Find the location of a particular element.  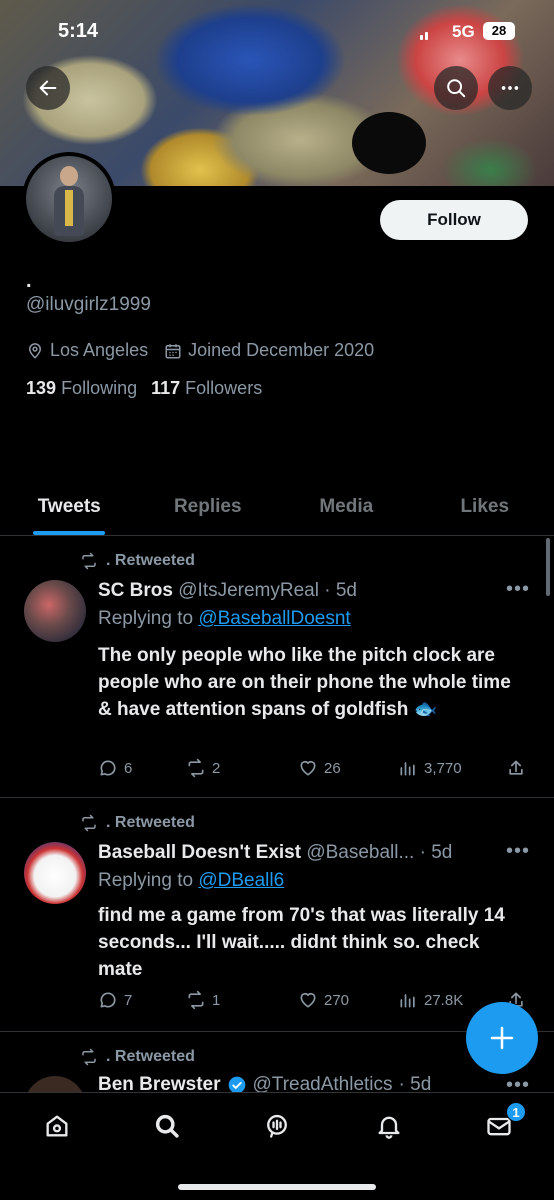

like-button: 26 is located at coordinates (348, 768).